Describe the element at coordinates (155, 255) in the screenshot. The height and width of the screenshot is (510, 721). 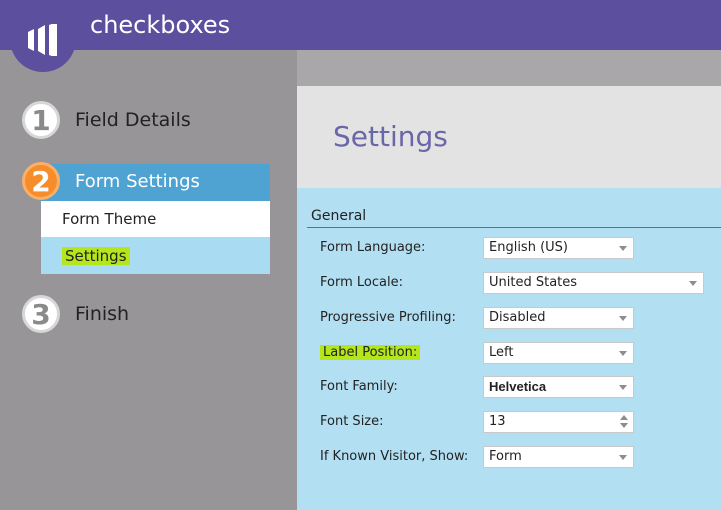
I see `submenu-item-settings: Settings` at that location.